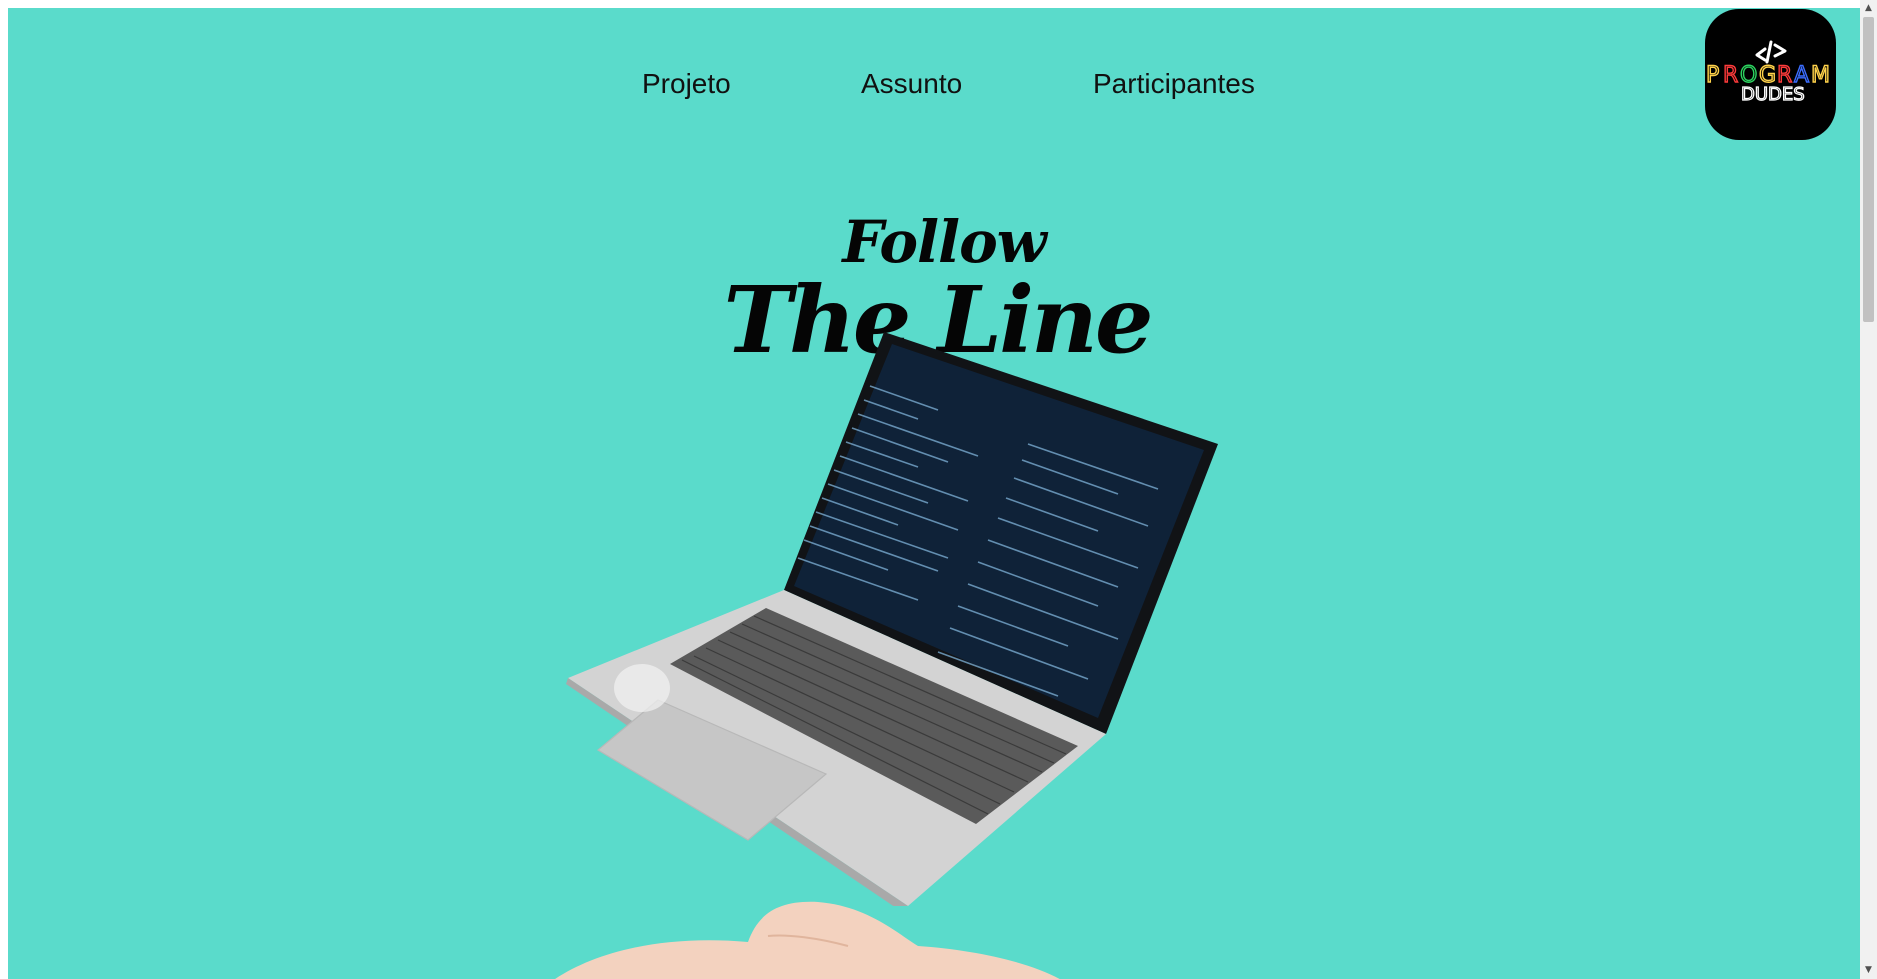 The width and height of the screenshot is (1877, 979). What do you see at coordinates (1174, 84) in the screenshot?
I see `nav-link-participantes: Participantes` at bounding box center [1174, 84].